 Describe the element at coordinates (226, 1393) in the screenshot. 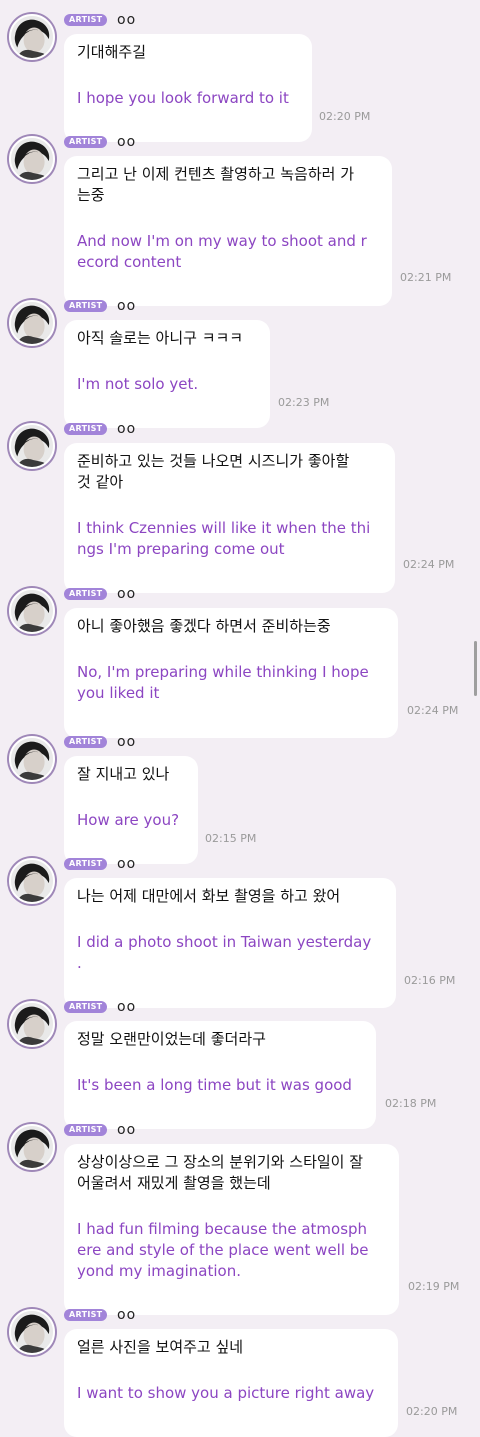

I see `translated-text: I want to show you a picture right away` at that location.